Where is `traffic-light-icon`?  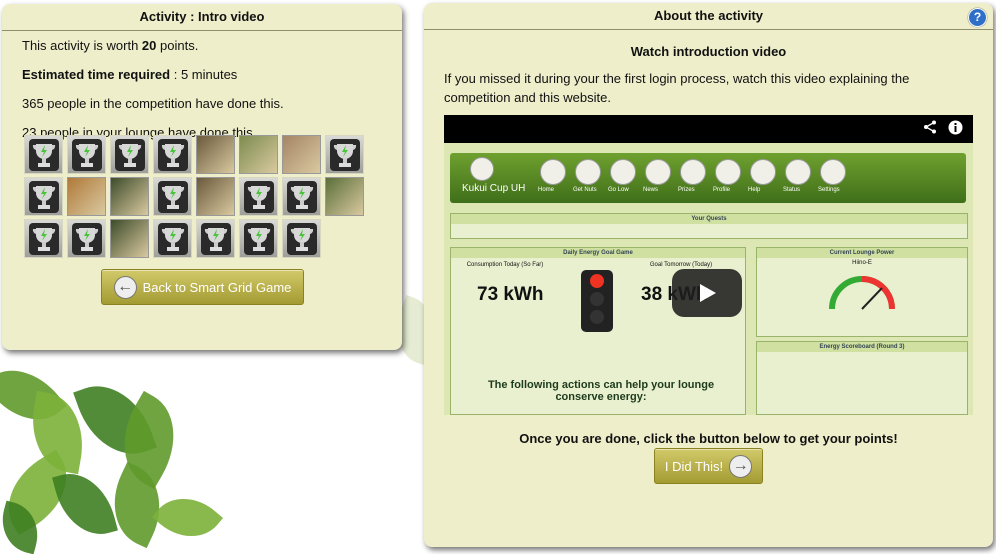
traffic-light-icon is located at coordinates (597, 301).